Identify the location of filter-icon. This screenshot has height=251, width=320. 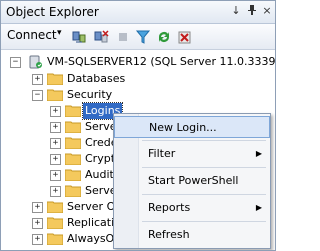
(143, 37).